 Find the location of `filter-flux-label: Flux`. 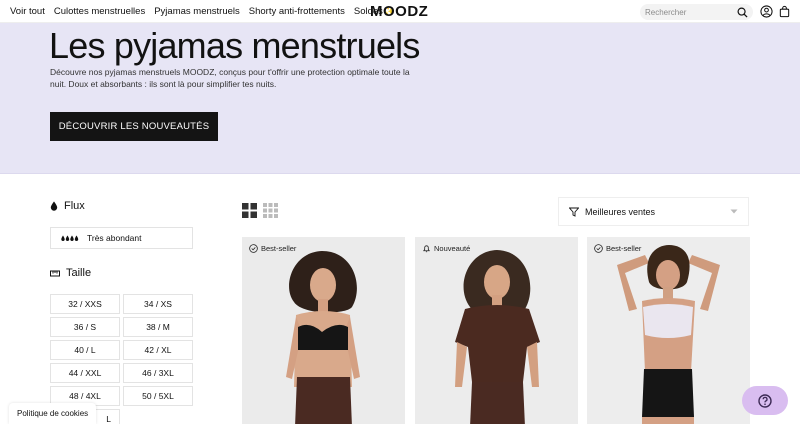

filter-flux-label: Flux is located at coordinates (74, 206).